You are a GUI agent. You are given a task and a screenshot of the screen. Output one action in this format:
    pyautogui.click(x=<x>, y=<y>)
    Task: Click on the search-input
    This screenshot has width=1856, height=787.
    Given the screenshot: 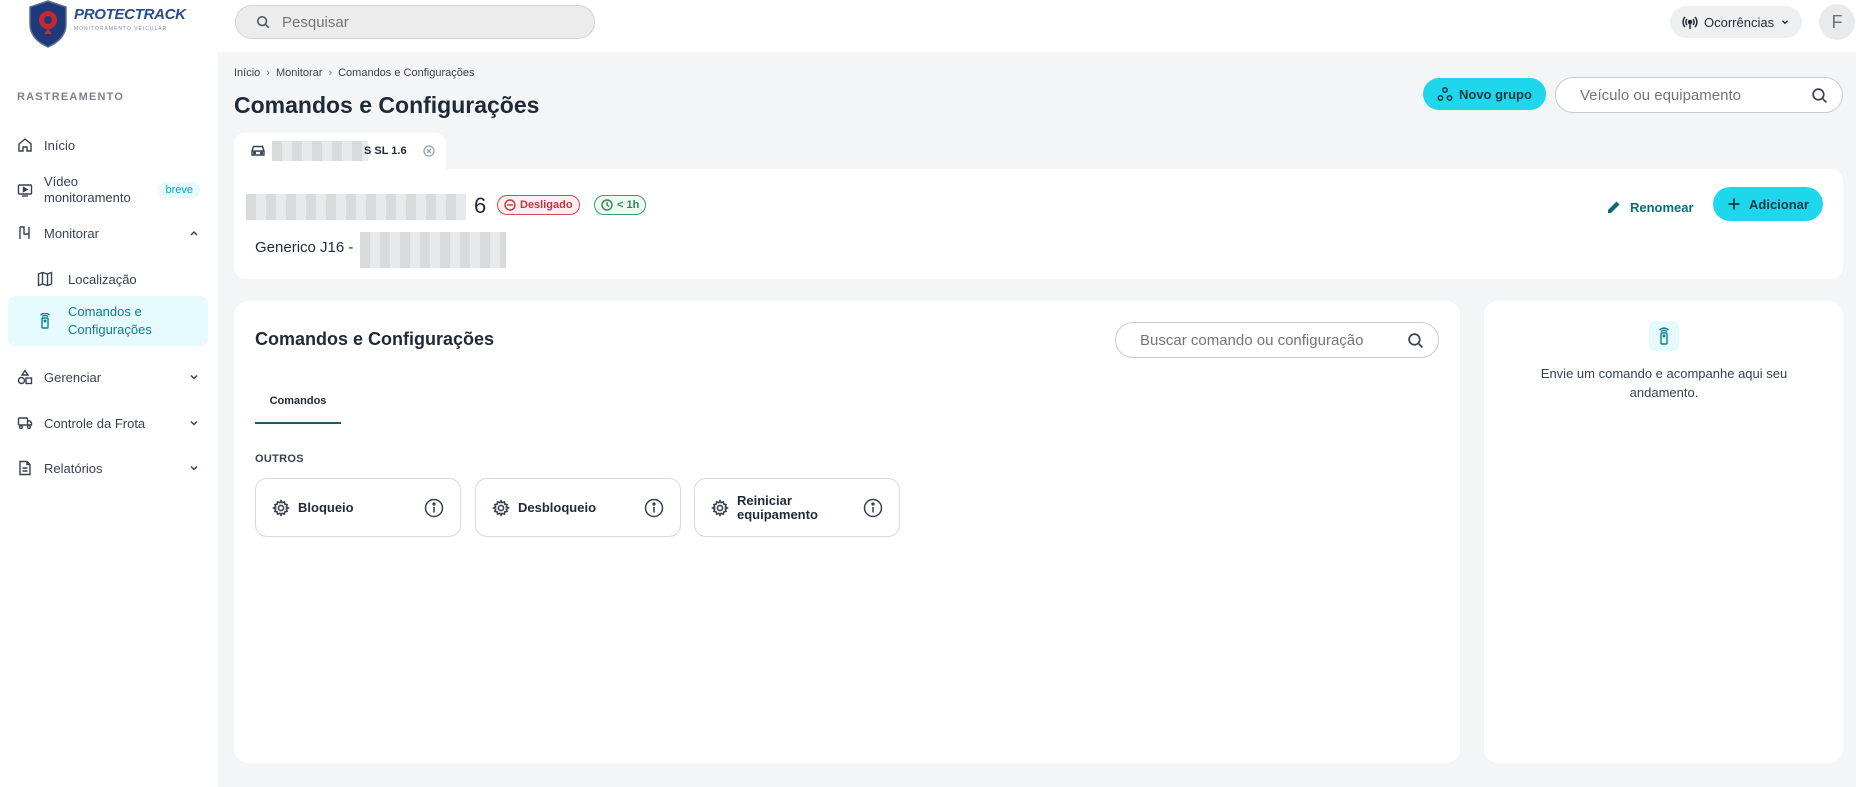 What is the action you would take?
    pyautogui.click(x=422, y=22)
    